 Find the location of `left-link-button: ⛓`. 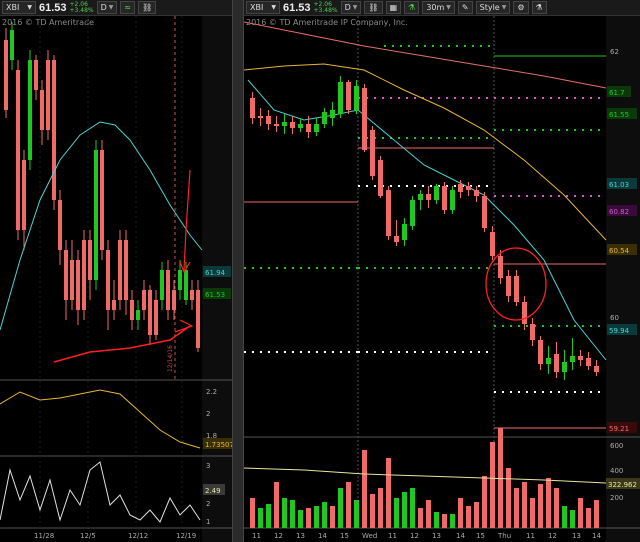

left-link-button: ⛓ is located at coordinates (147, 7).